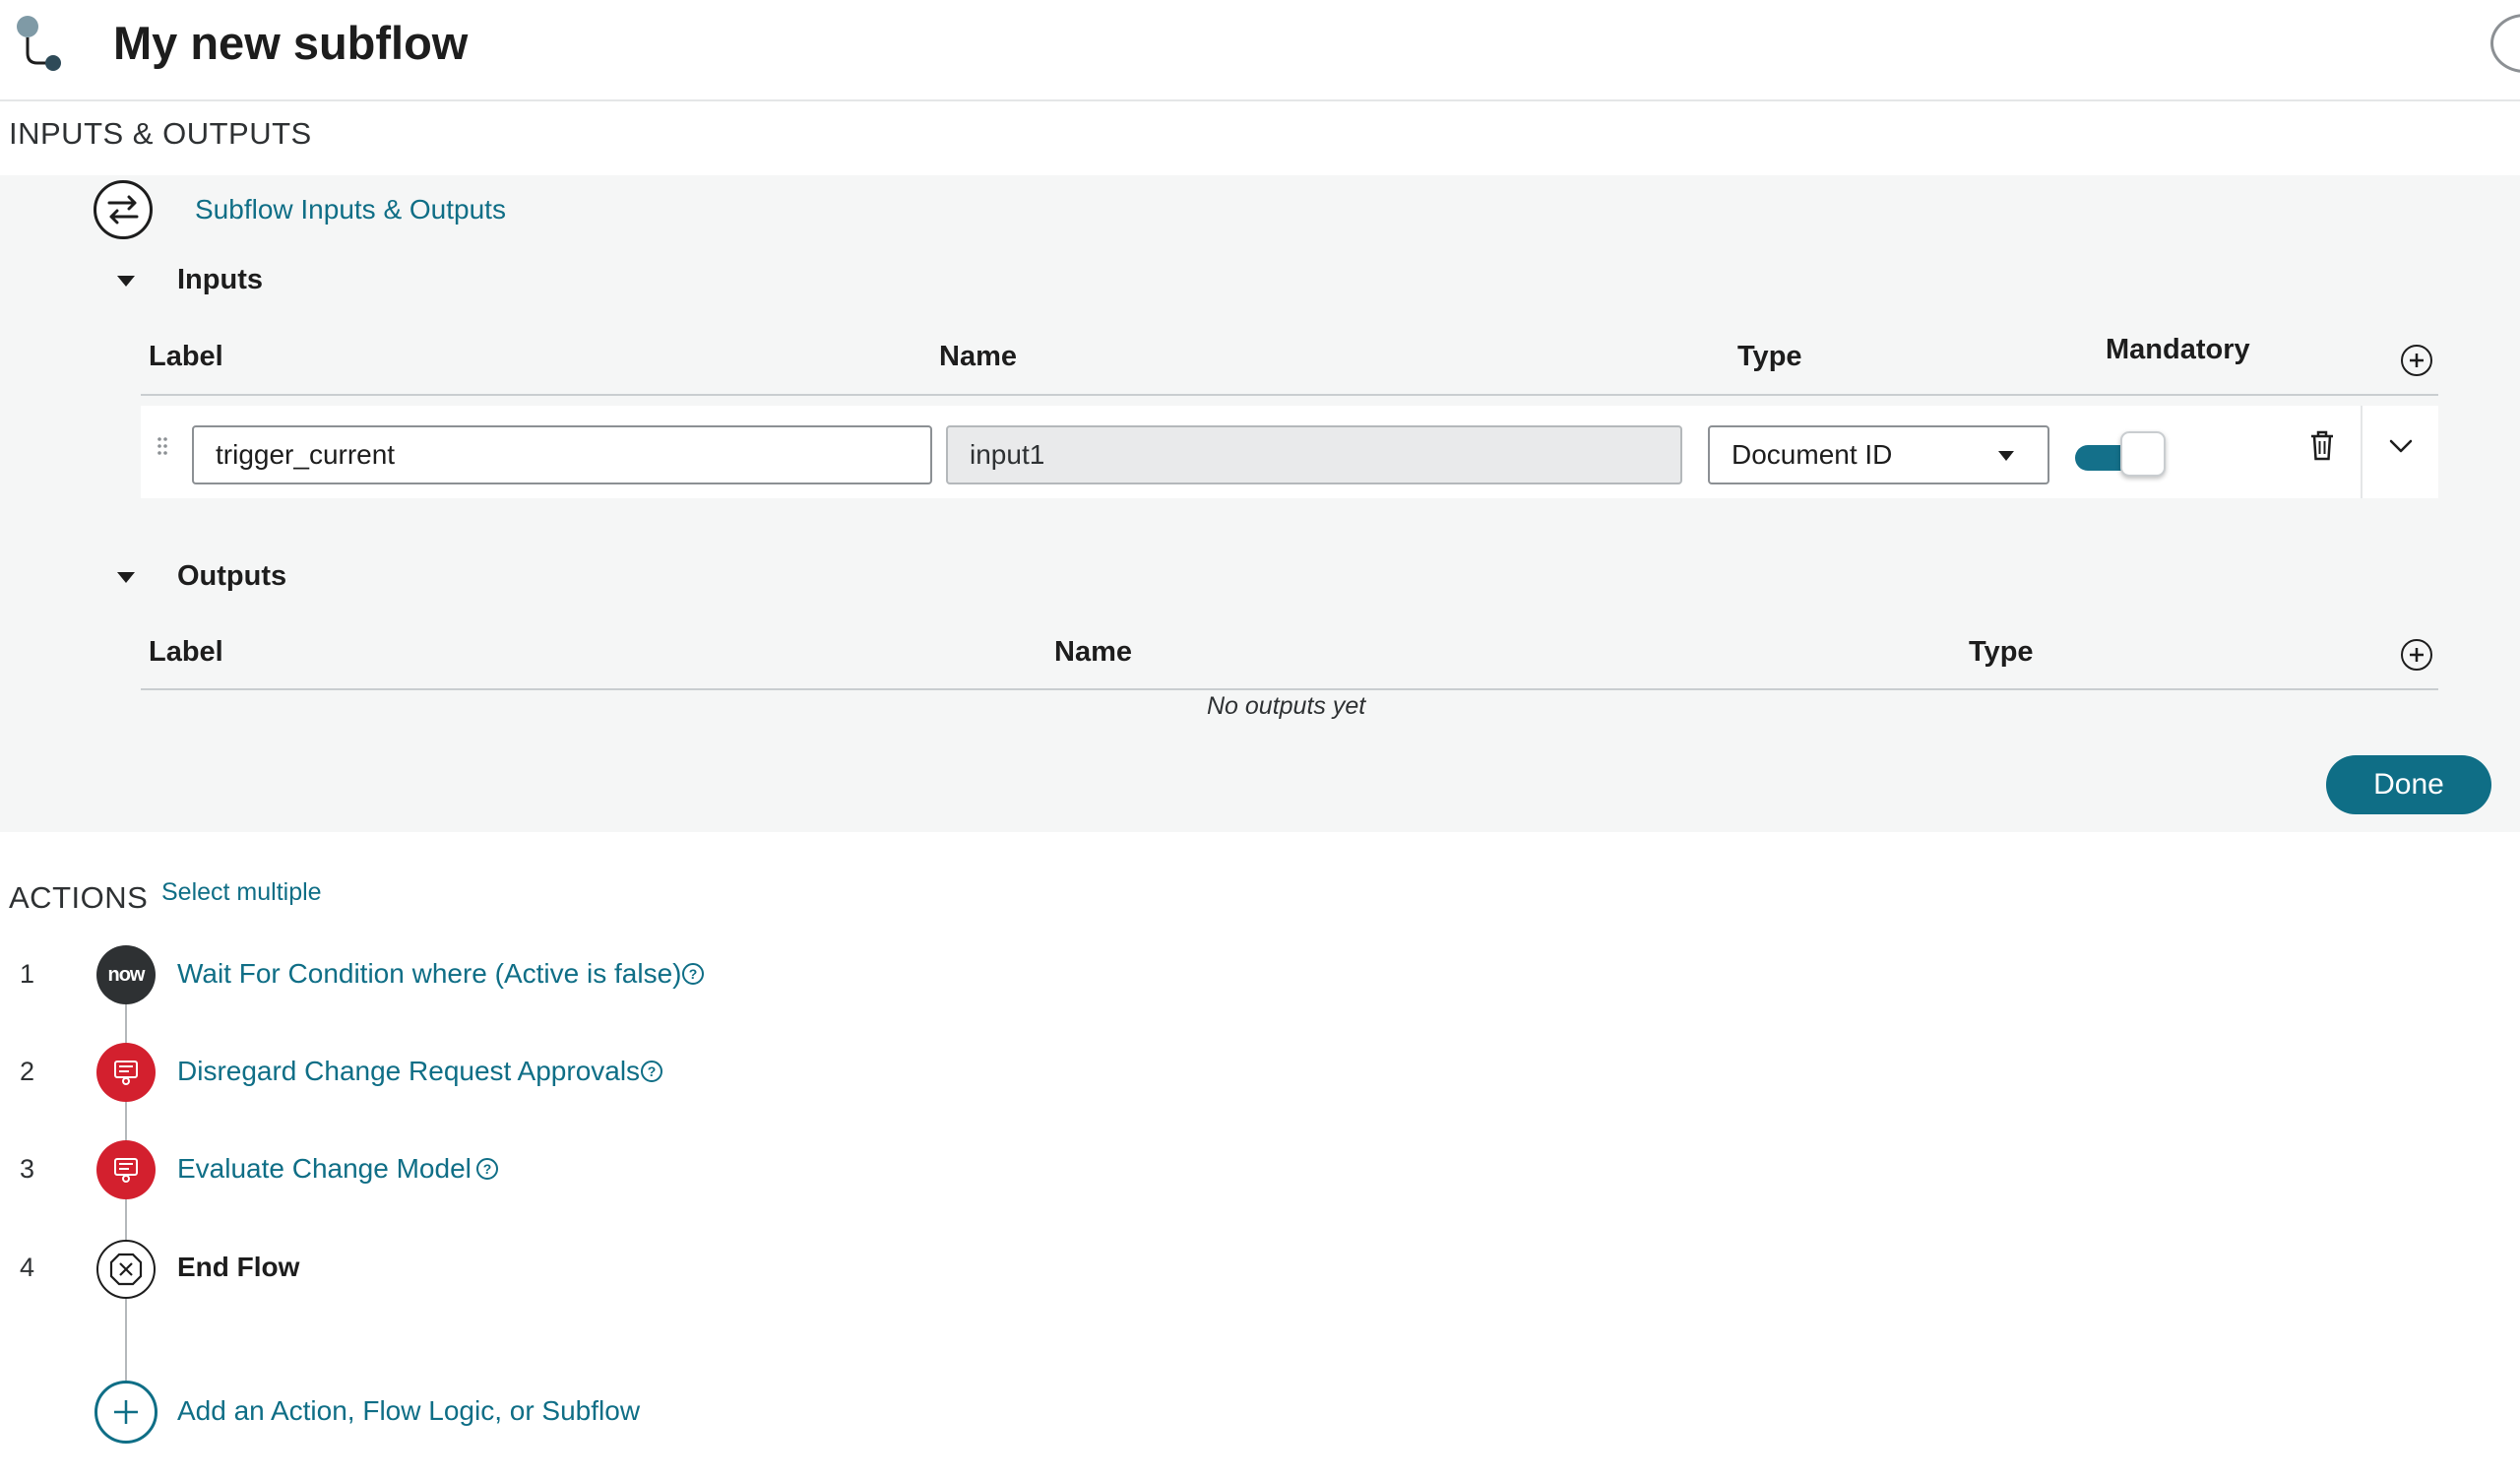 The width and height of the screenshot is (2520, 1480). What do you see at coordinates (2143, 454) in the screenshot?
I see `toggle-knob` at bounding box center [2143, 454].